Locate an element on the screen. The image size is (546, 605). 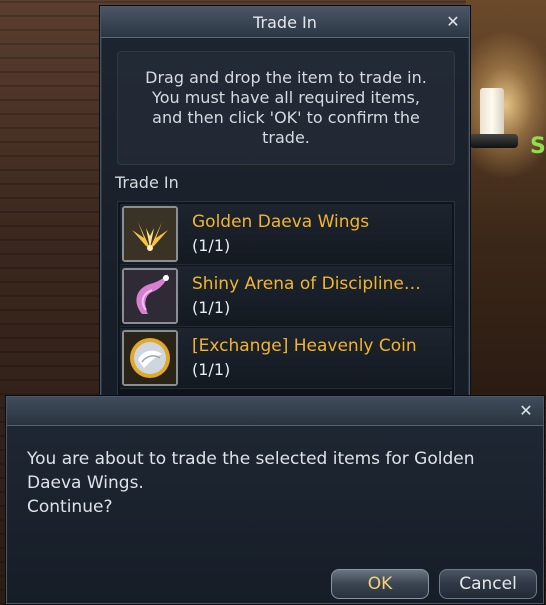
trade-in-section-label: Trade In is located at coordinates (147, 182).